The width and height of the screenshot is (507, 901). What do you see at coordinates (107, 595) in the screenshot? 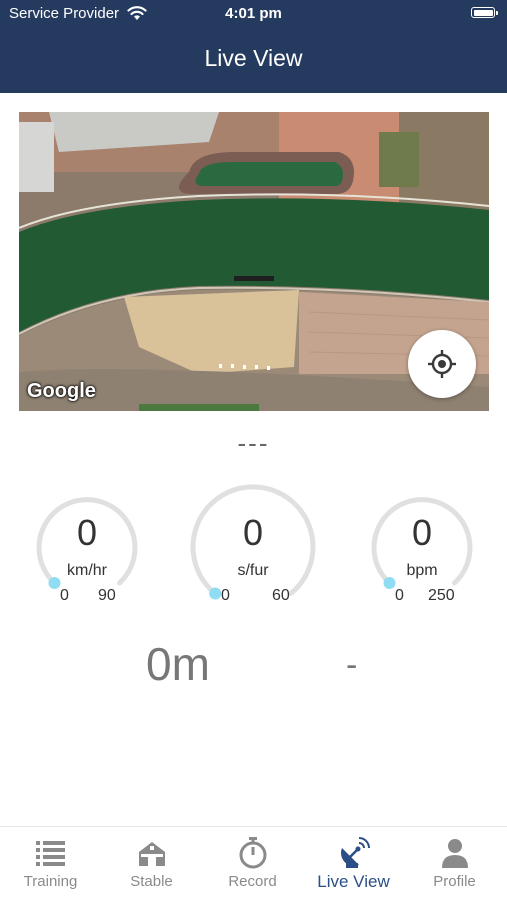
I see `speed-max: 90` at bounding box center [107, 595].